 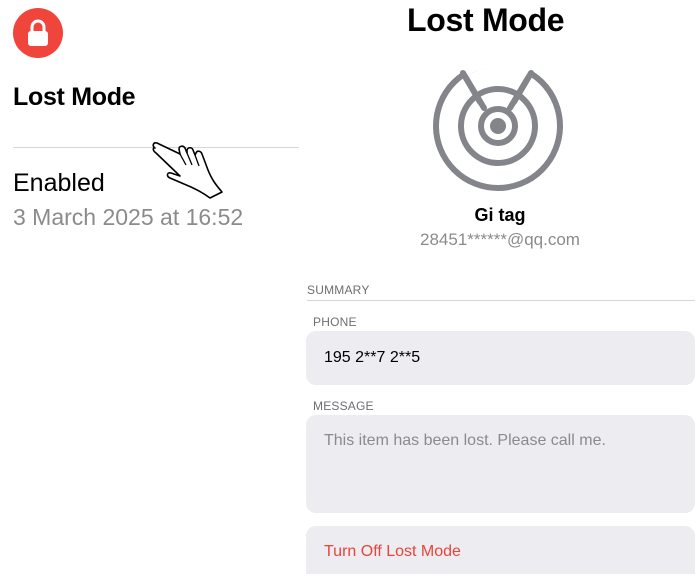 What do you see at coordinates (74, 97) in the screenshot?
I see `lost-mode-heading: Lost Mode` at bounding box center [74, 97].